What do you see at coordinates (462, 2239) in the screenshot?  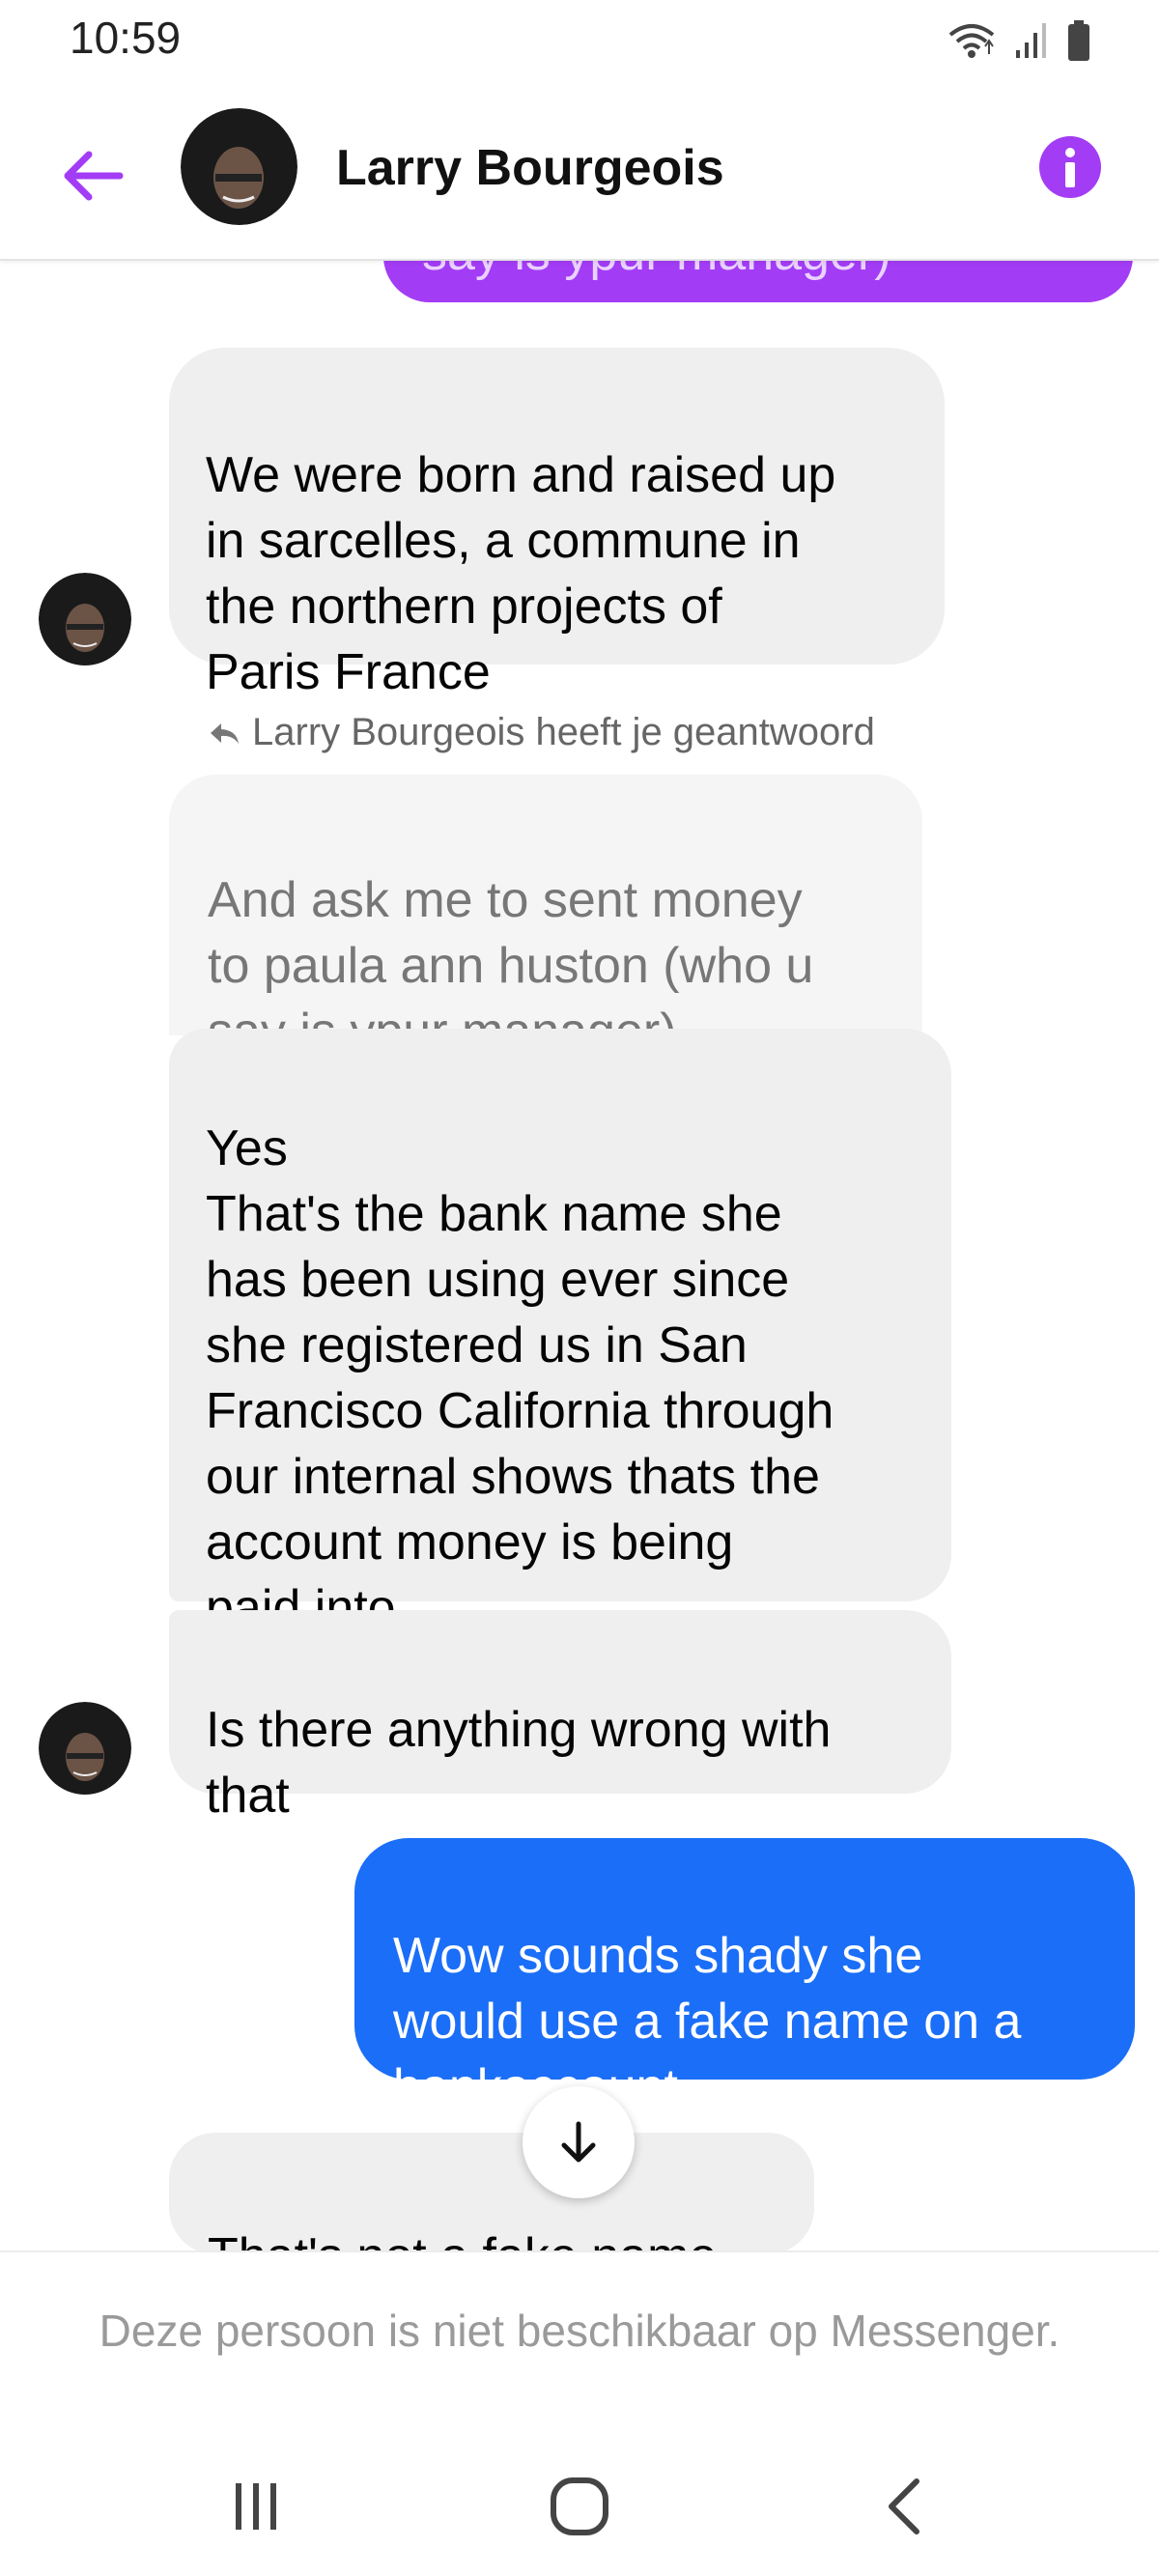 I see `message-text: That's not a fake name` at bounding box center [462, 2239].